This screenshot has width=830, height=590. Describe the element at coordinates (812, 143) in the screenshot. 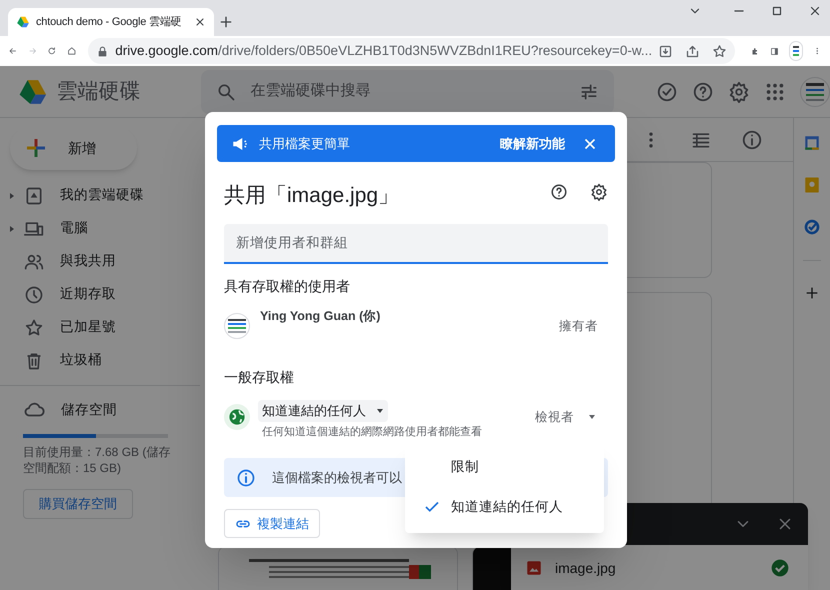

I see `calendar-icon` at that location.